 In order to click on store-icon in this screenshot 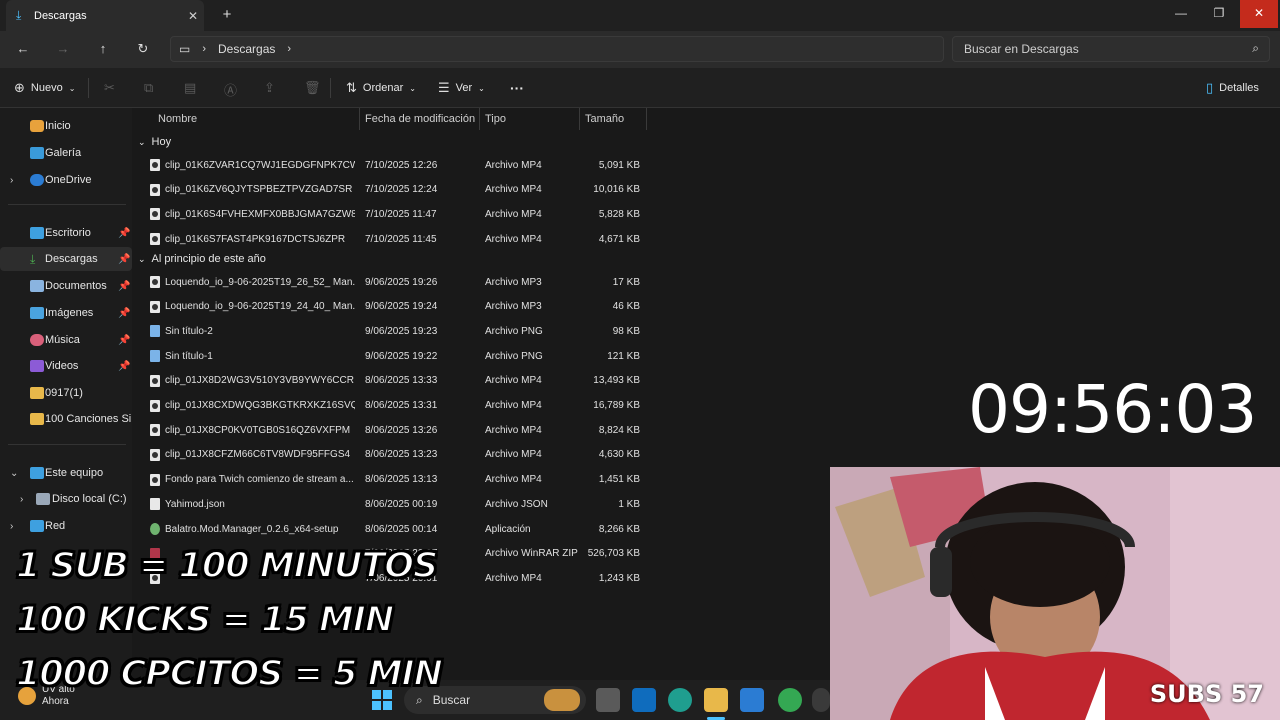, I will do `click(752, 700)`.